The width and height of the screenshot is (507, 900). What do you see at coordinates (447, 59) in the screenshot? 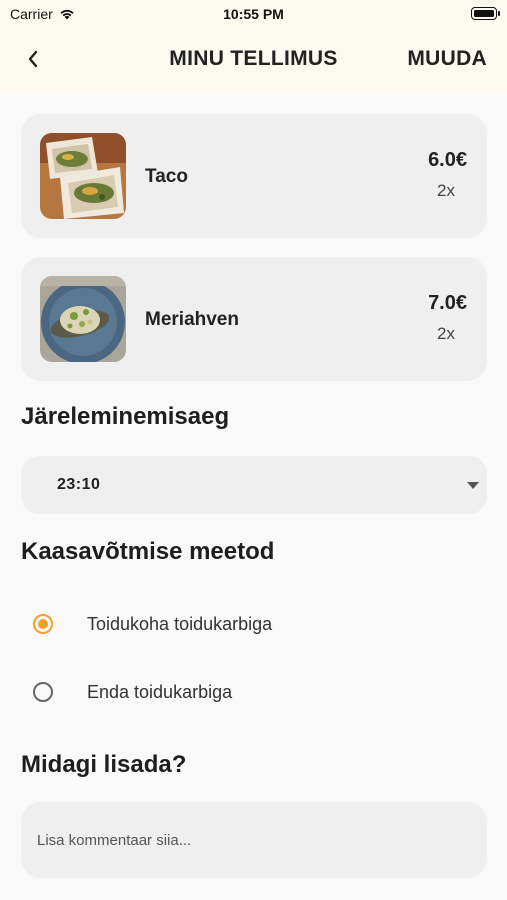
I see `edit-button: MUUDA` at bounding box center [447, 59].